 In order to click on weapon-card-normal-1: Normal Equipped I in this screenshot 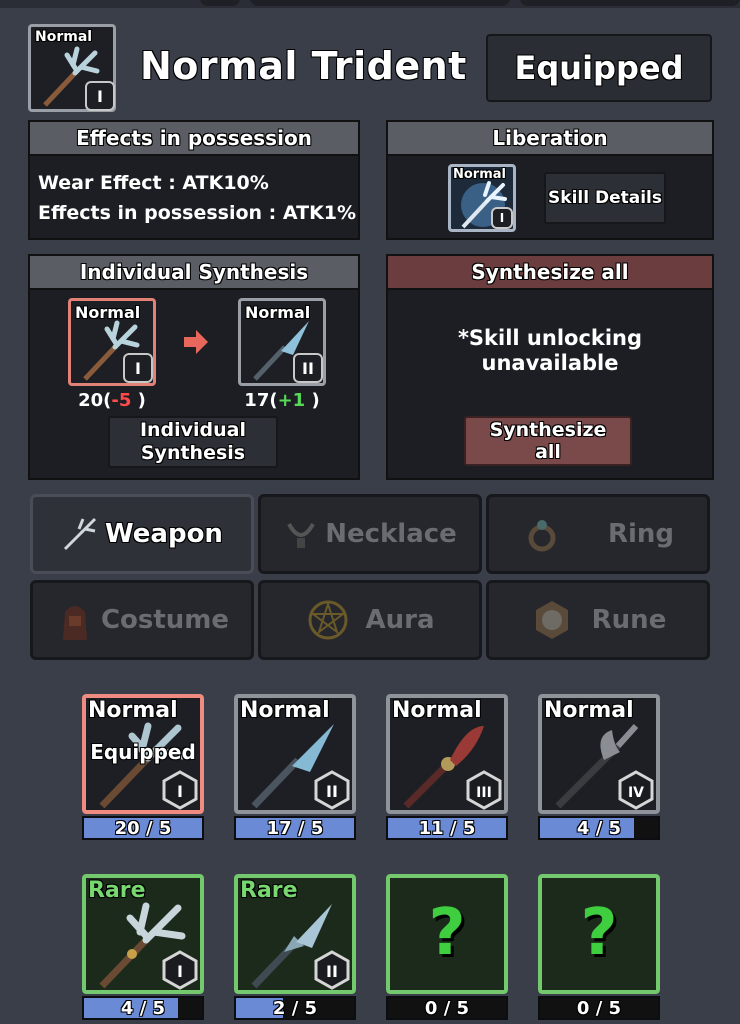, I will do `click(143, 754)`.